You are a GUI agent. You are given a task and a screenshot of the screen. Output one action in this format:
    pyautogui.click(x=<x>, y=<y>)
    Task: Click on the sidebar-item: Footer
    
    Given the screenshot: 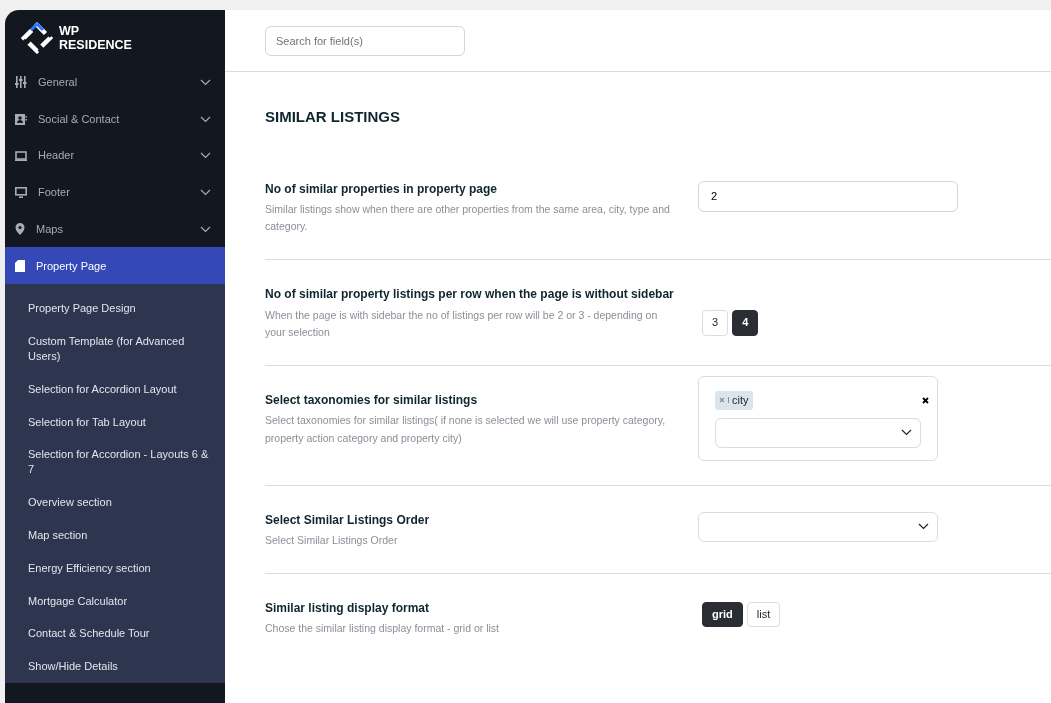 What is the action you would take?
    pyautogui.click(x=115, y=192)
    